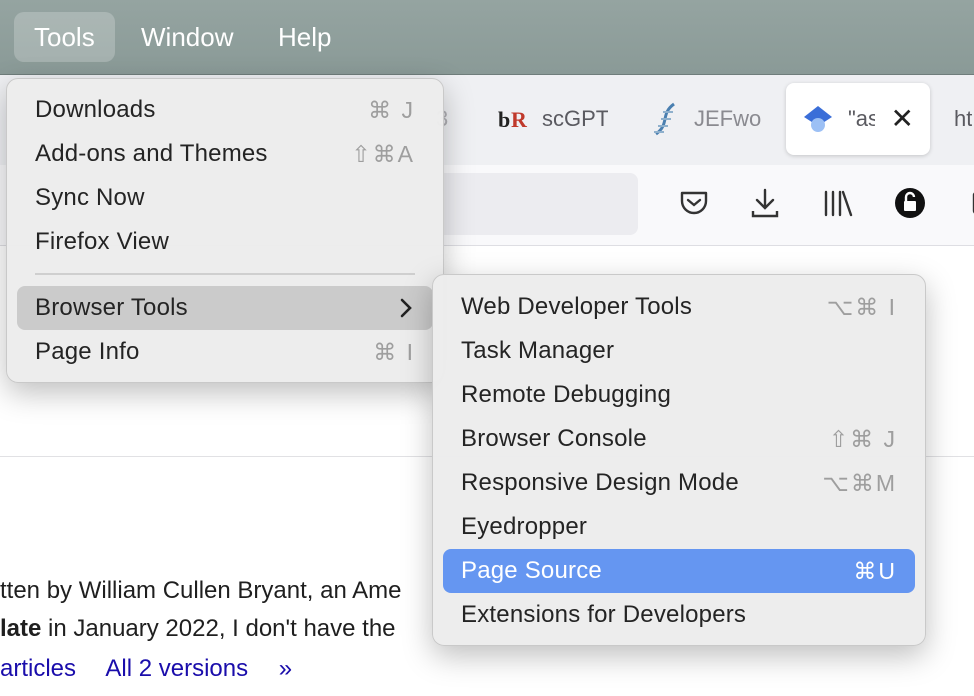  Describe the element at coordinates (728, 118) in the screenshot. I see `tab-title: JEFwo` at that location.